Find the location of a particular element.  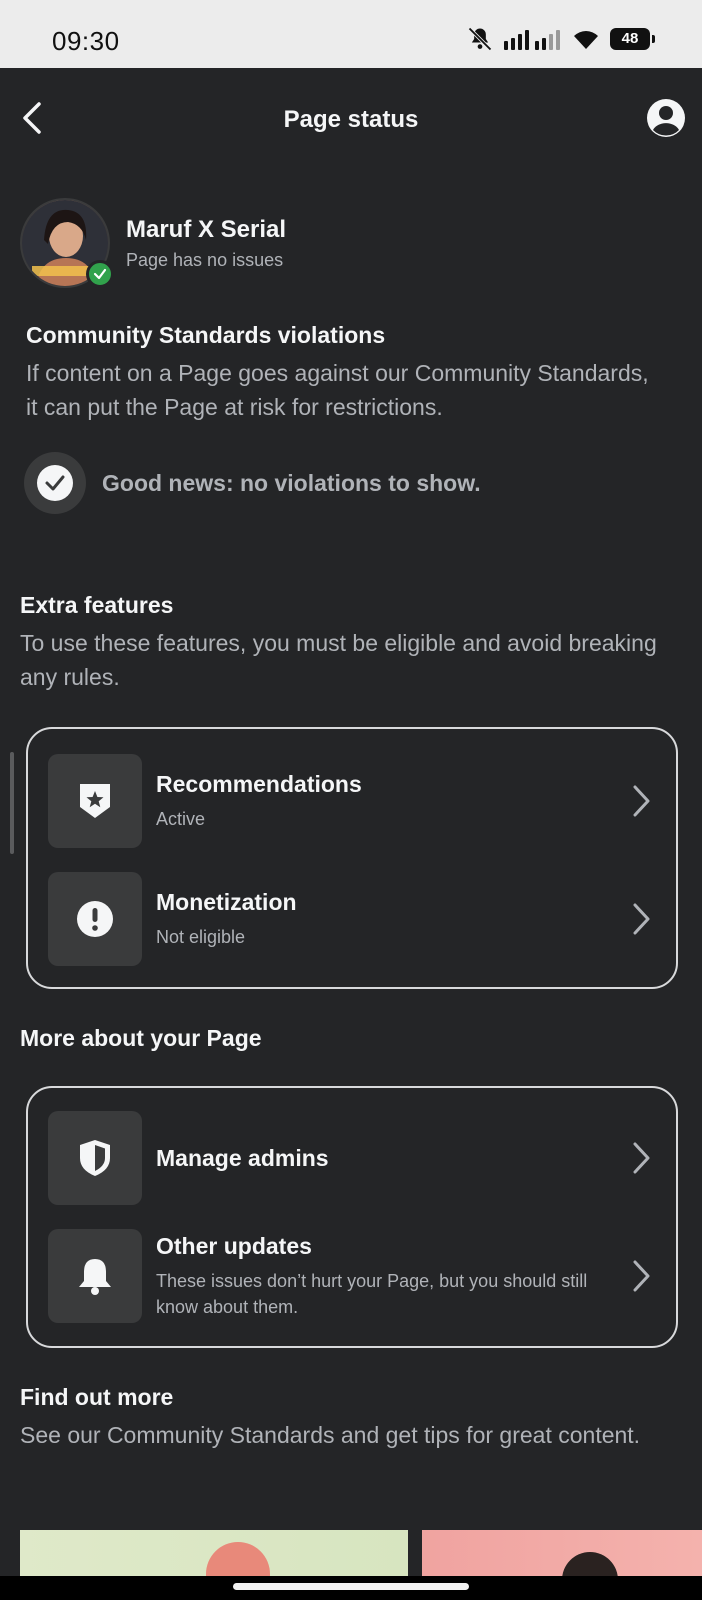

recommendations-title: Recommendations is located at coordinates (259, 783).